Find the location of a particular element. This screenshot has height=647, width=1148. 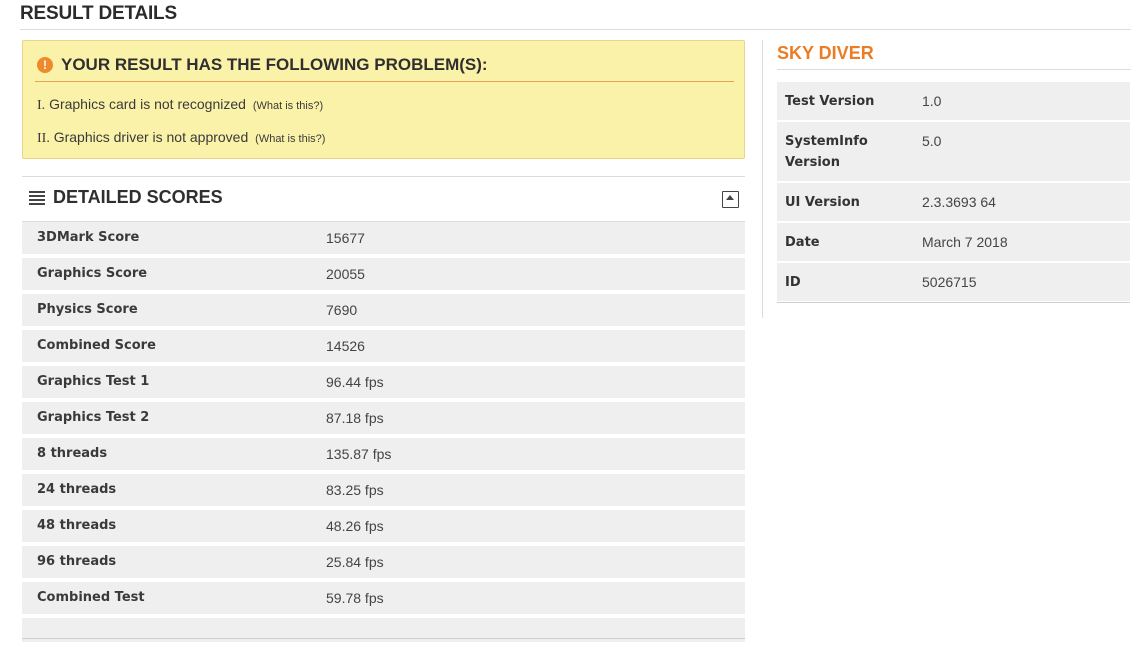

score-value: 7690 is located at coordinates (342, 310).